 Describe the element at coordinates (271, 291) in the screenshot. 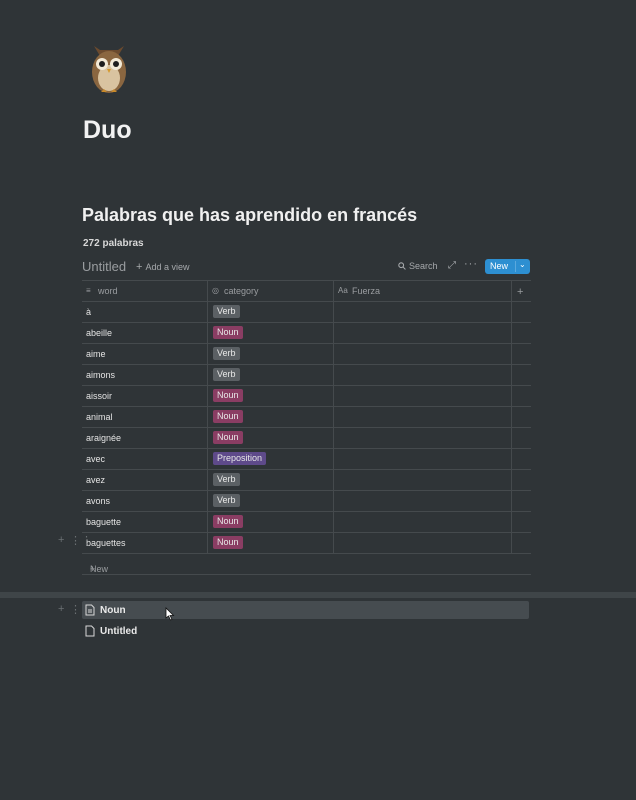

I see `column-header-category: ◎ category` at that location.